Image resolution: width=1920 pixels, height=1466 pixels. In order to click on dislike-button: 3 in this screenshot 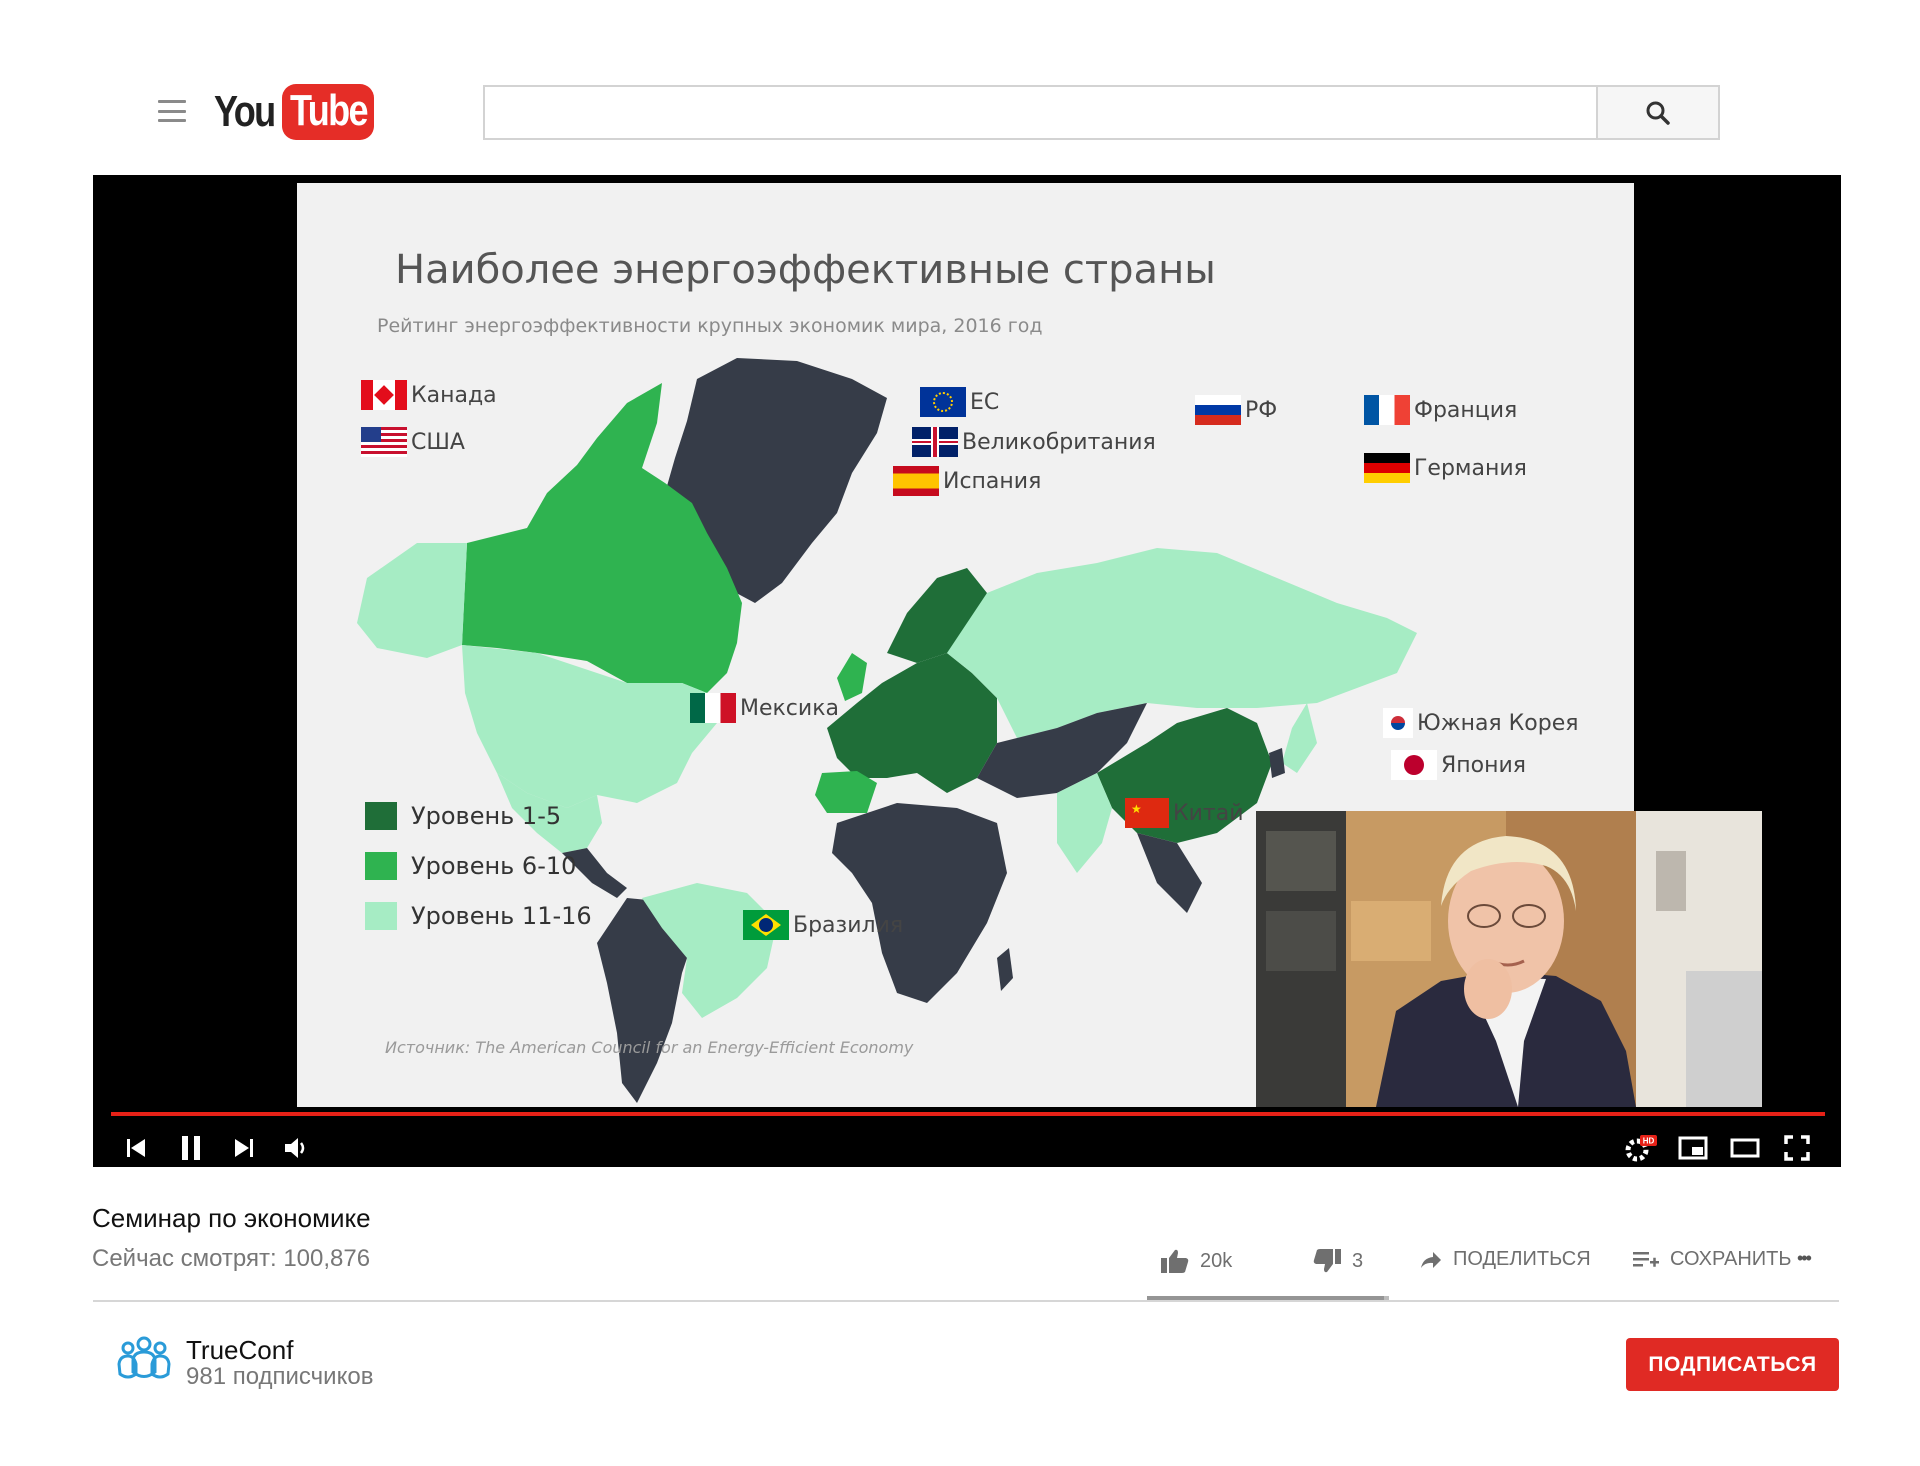, I will do `click(1337, 1261)`.